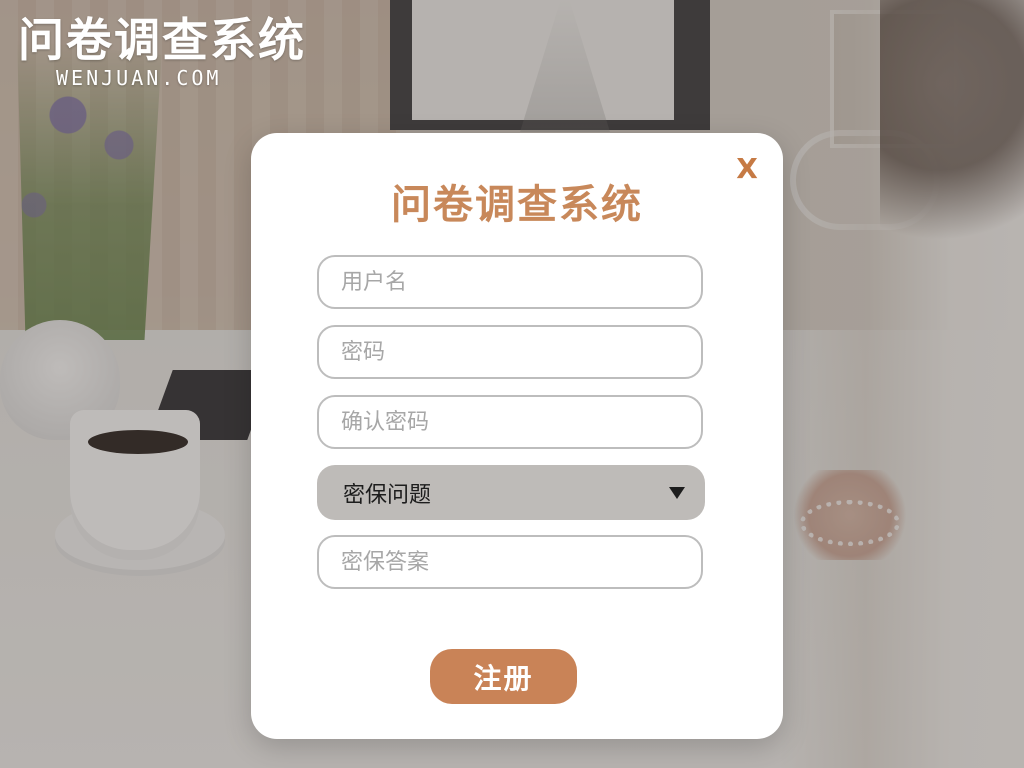  I want to click on password-field-wrapper, so click(511, 353).